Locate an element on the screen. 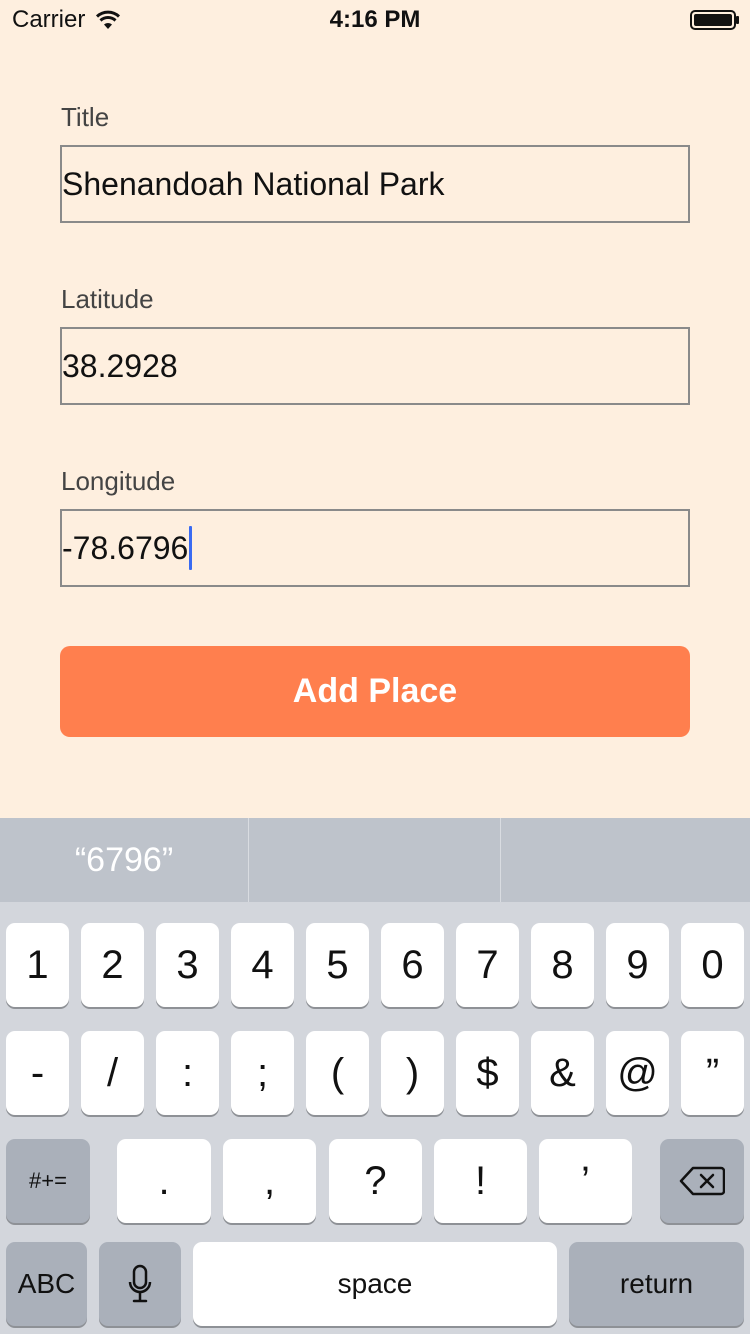 The width and height of the screenshot is (750, 1334). key-9: 9 is located at coordinates (637, 965).